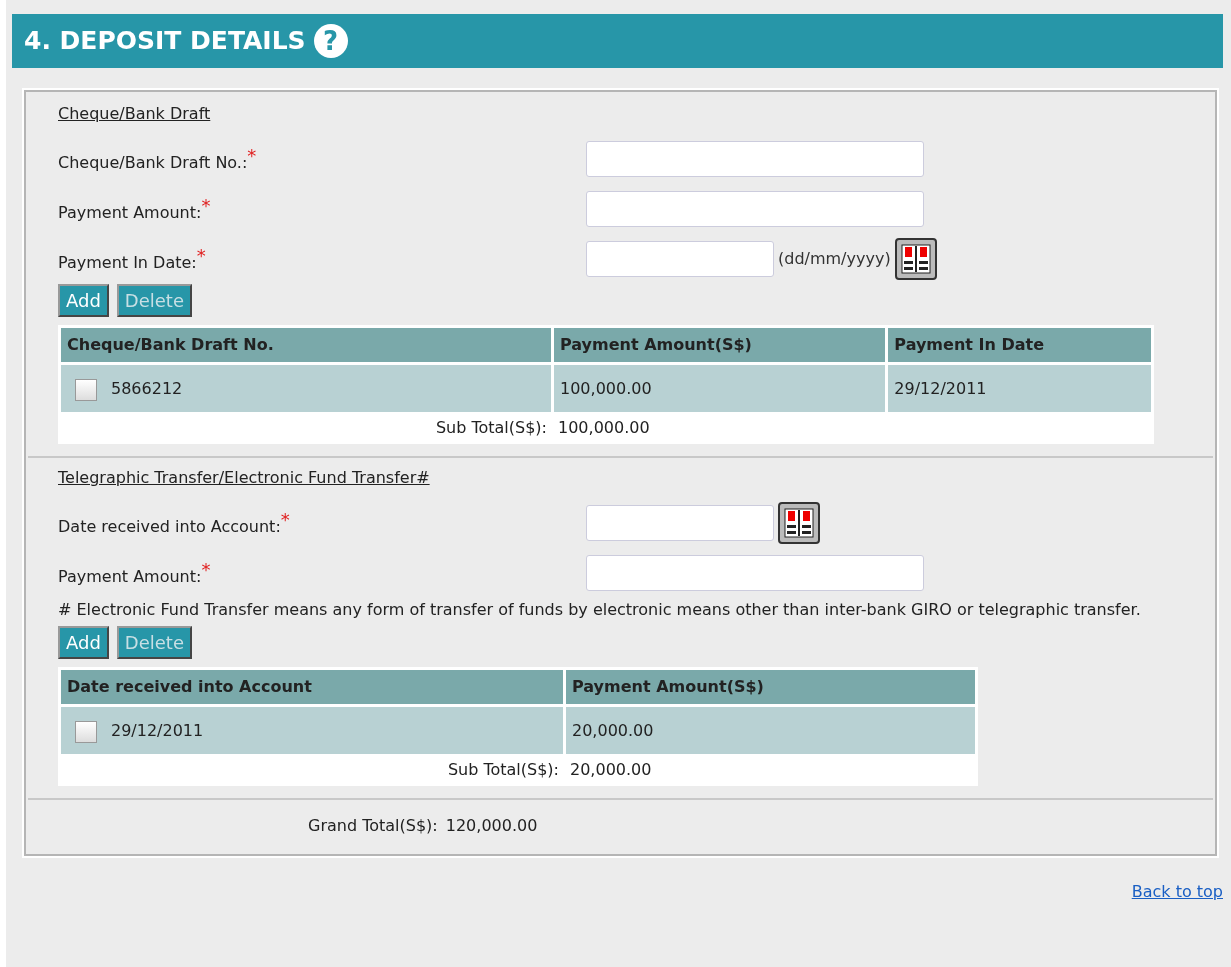  What do you see at coordinates (1177, 891) in the screenshot?
I see `back-to-top-link: Back to top` at bounding box center [1177, 891].